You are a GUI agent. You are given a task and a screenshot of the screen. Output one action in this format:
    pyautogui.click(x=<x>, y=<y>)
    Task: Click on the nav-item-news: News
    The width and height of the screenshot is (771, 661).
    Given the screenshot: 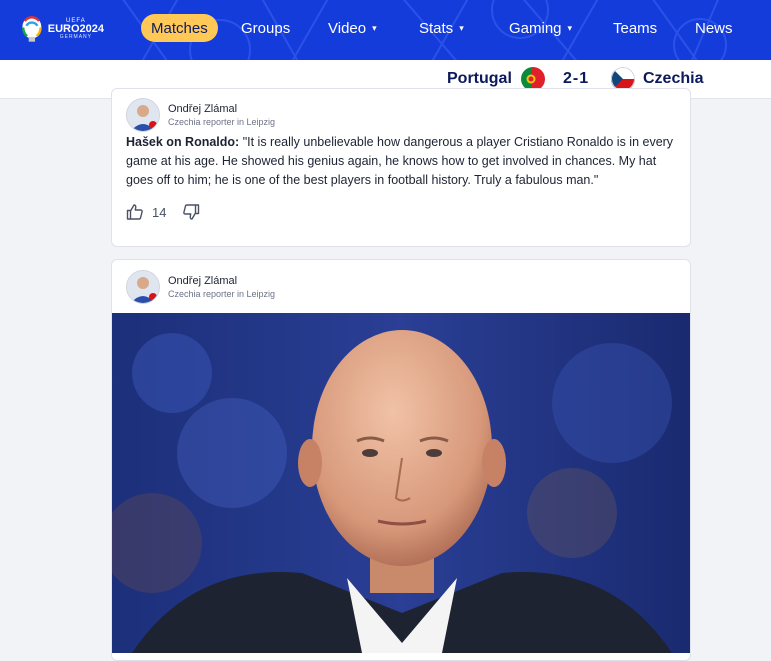 What is the action you would take?
    pyautogui.click(x=714, y=28)
    